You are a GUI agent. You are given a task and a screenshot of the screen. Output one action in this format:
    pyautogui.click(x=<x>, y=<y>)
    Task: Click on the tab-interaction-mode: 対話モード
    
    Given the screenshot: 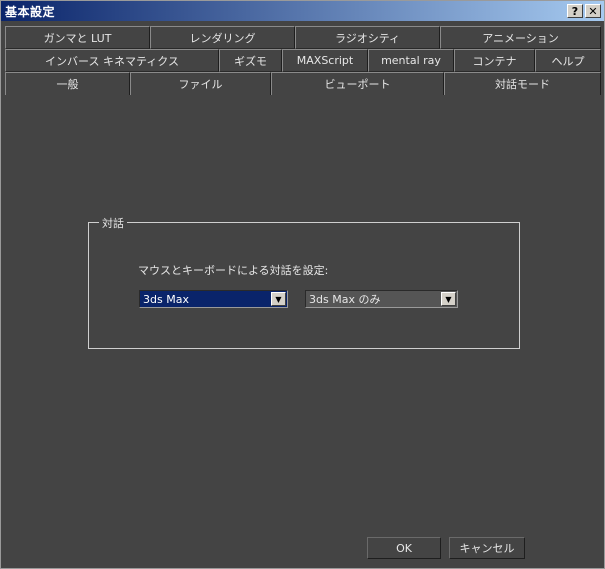 What is the action you would take?
    pyautogui.click(x=522, y=83)
    